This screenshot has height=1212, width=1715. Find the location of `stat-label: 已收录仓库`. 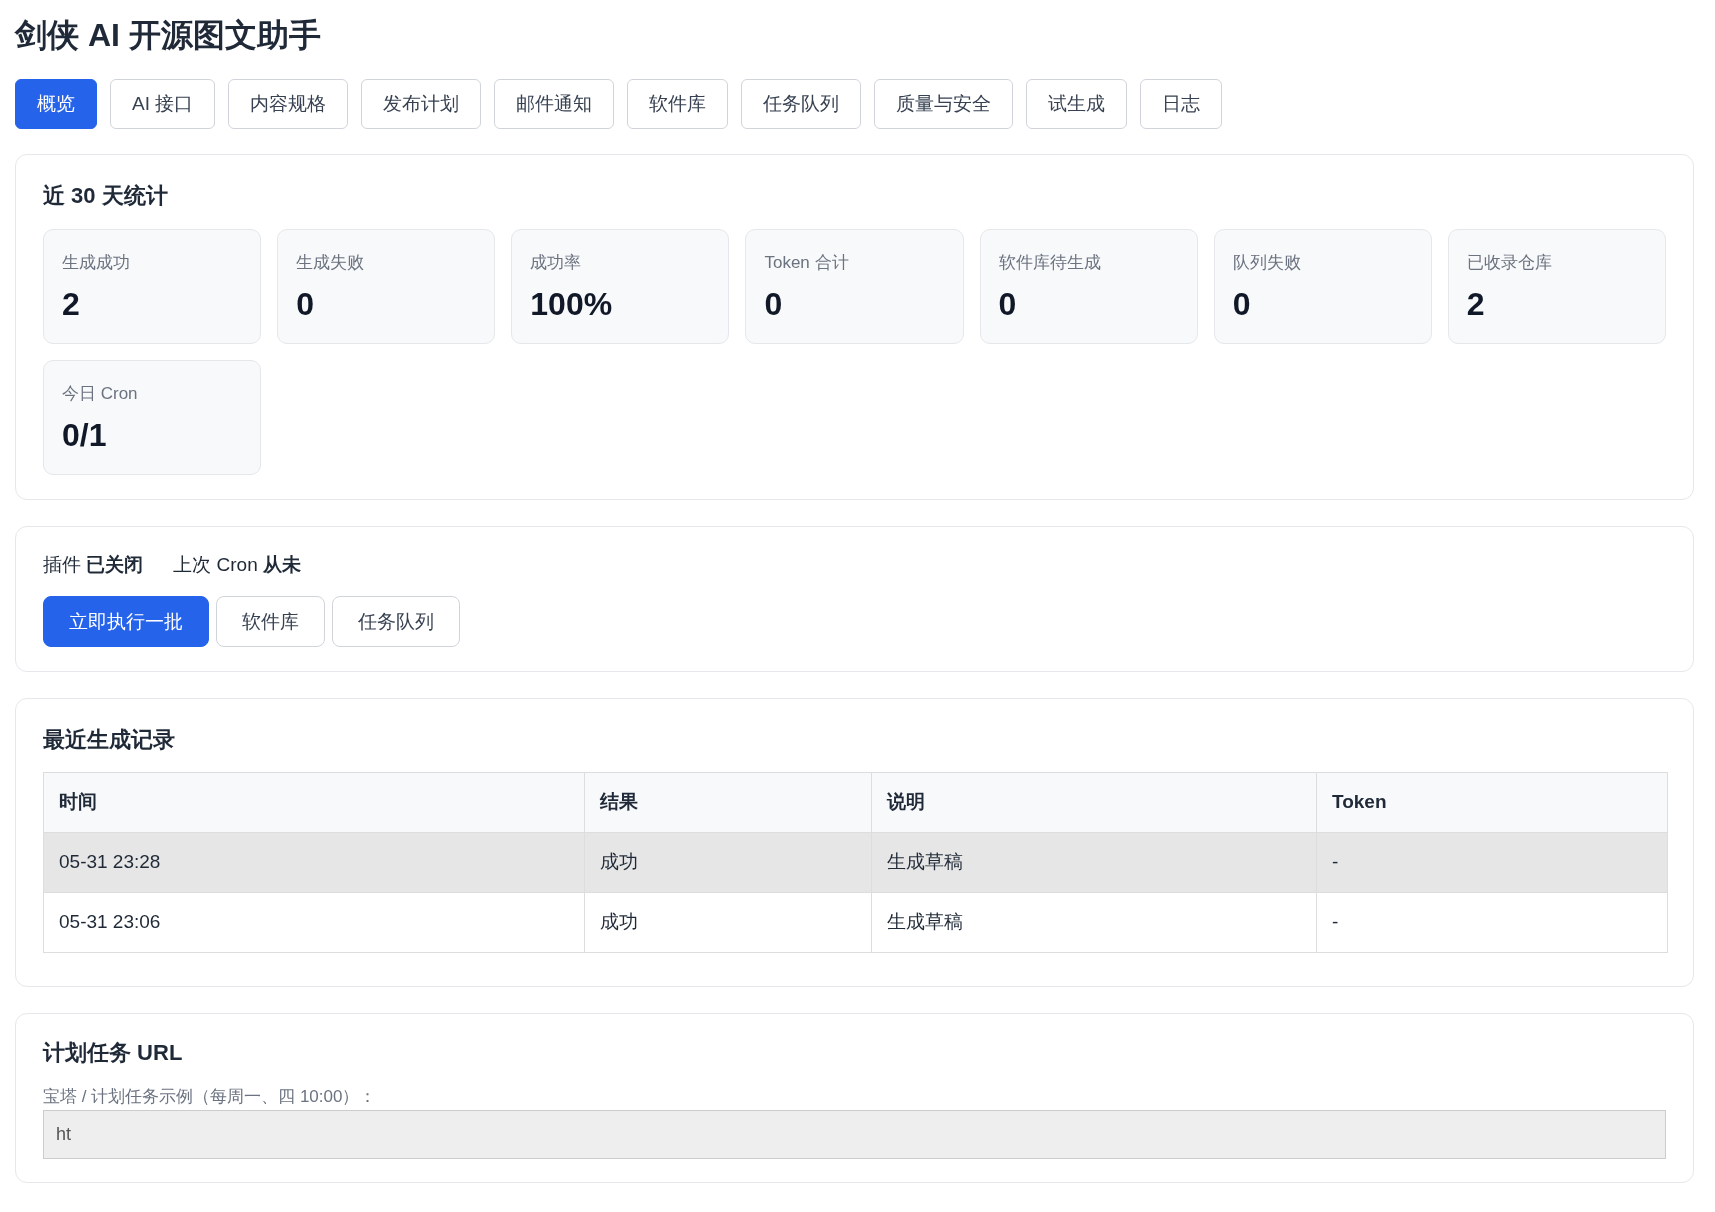

stat-label: 已收录仓库 is located at coordinates (1509, 262).